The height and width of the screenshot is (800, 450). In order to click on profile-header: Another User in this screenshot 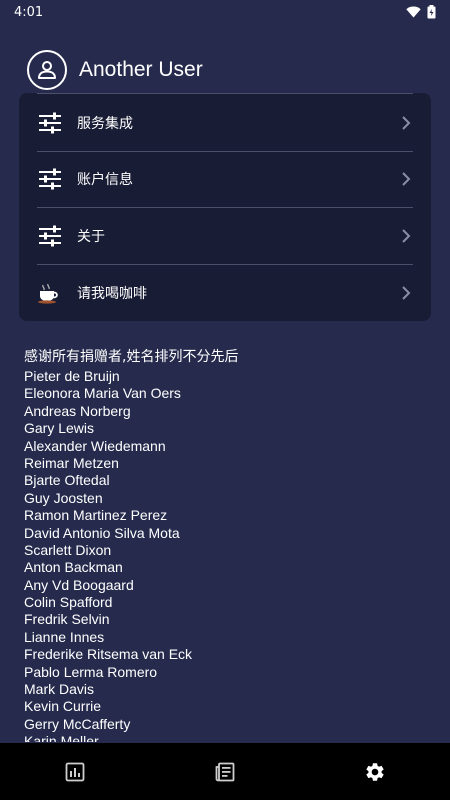, I will do `click(115, 70)`.